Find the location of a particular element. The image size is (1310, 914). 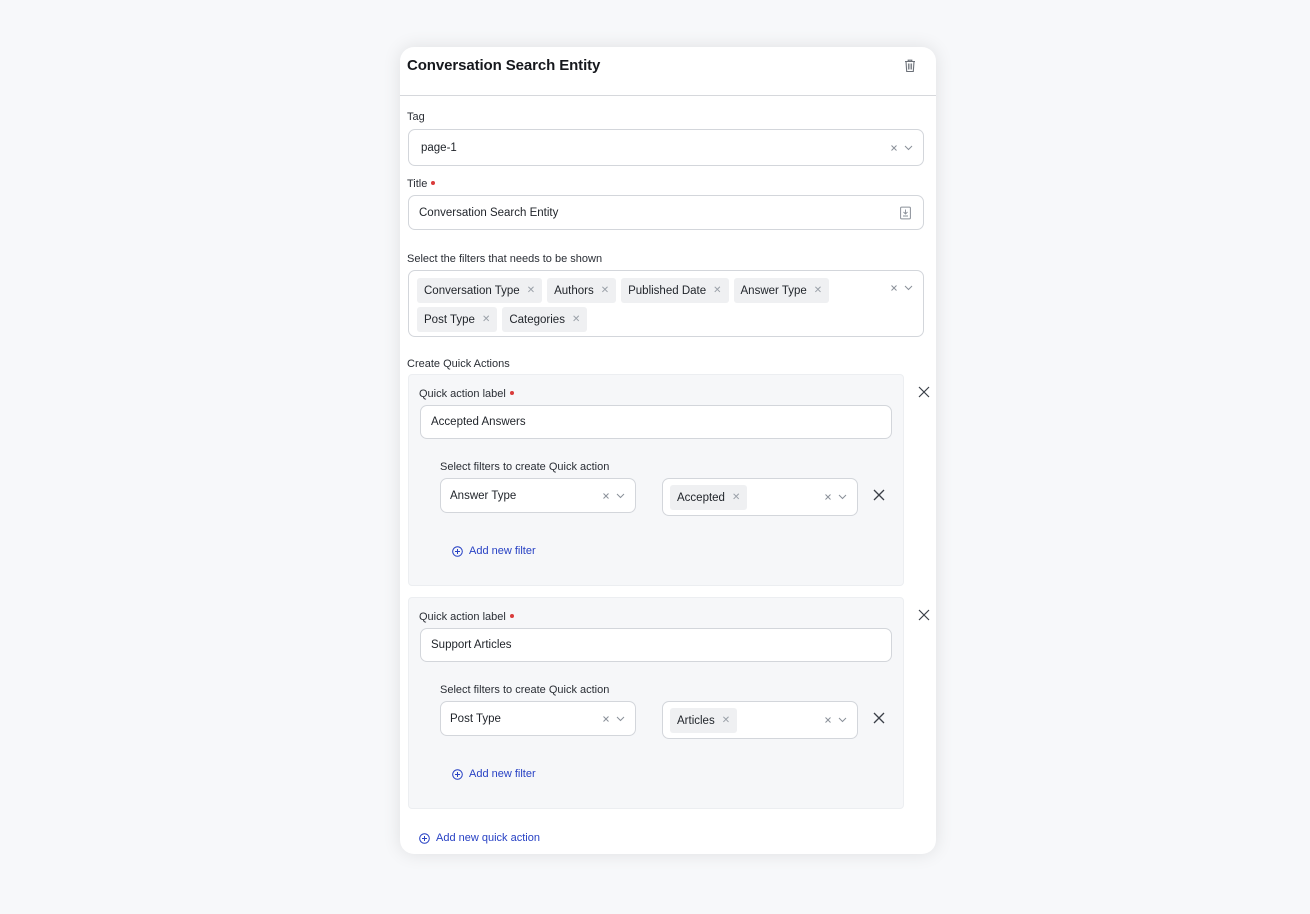

variable-insert-icon is located at coordinates (905, 212).